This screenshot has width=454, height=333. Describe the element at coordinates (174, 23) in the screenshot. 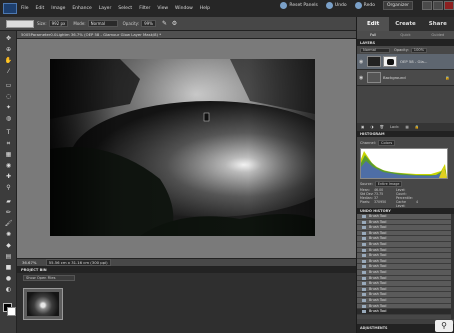

I see `tablet-options-icon: ⚙` at that location.